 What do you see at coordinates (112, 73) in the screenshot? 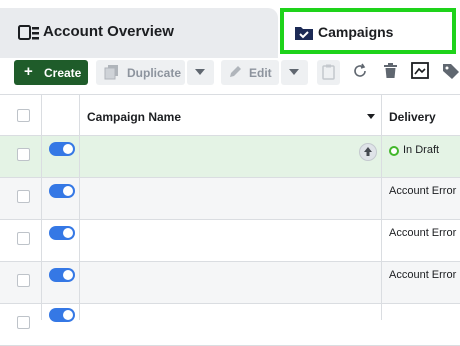
I see `duplicate-icon` at bounding box center [112, 73].